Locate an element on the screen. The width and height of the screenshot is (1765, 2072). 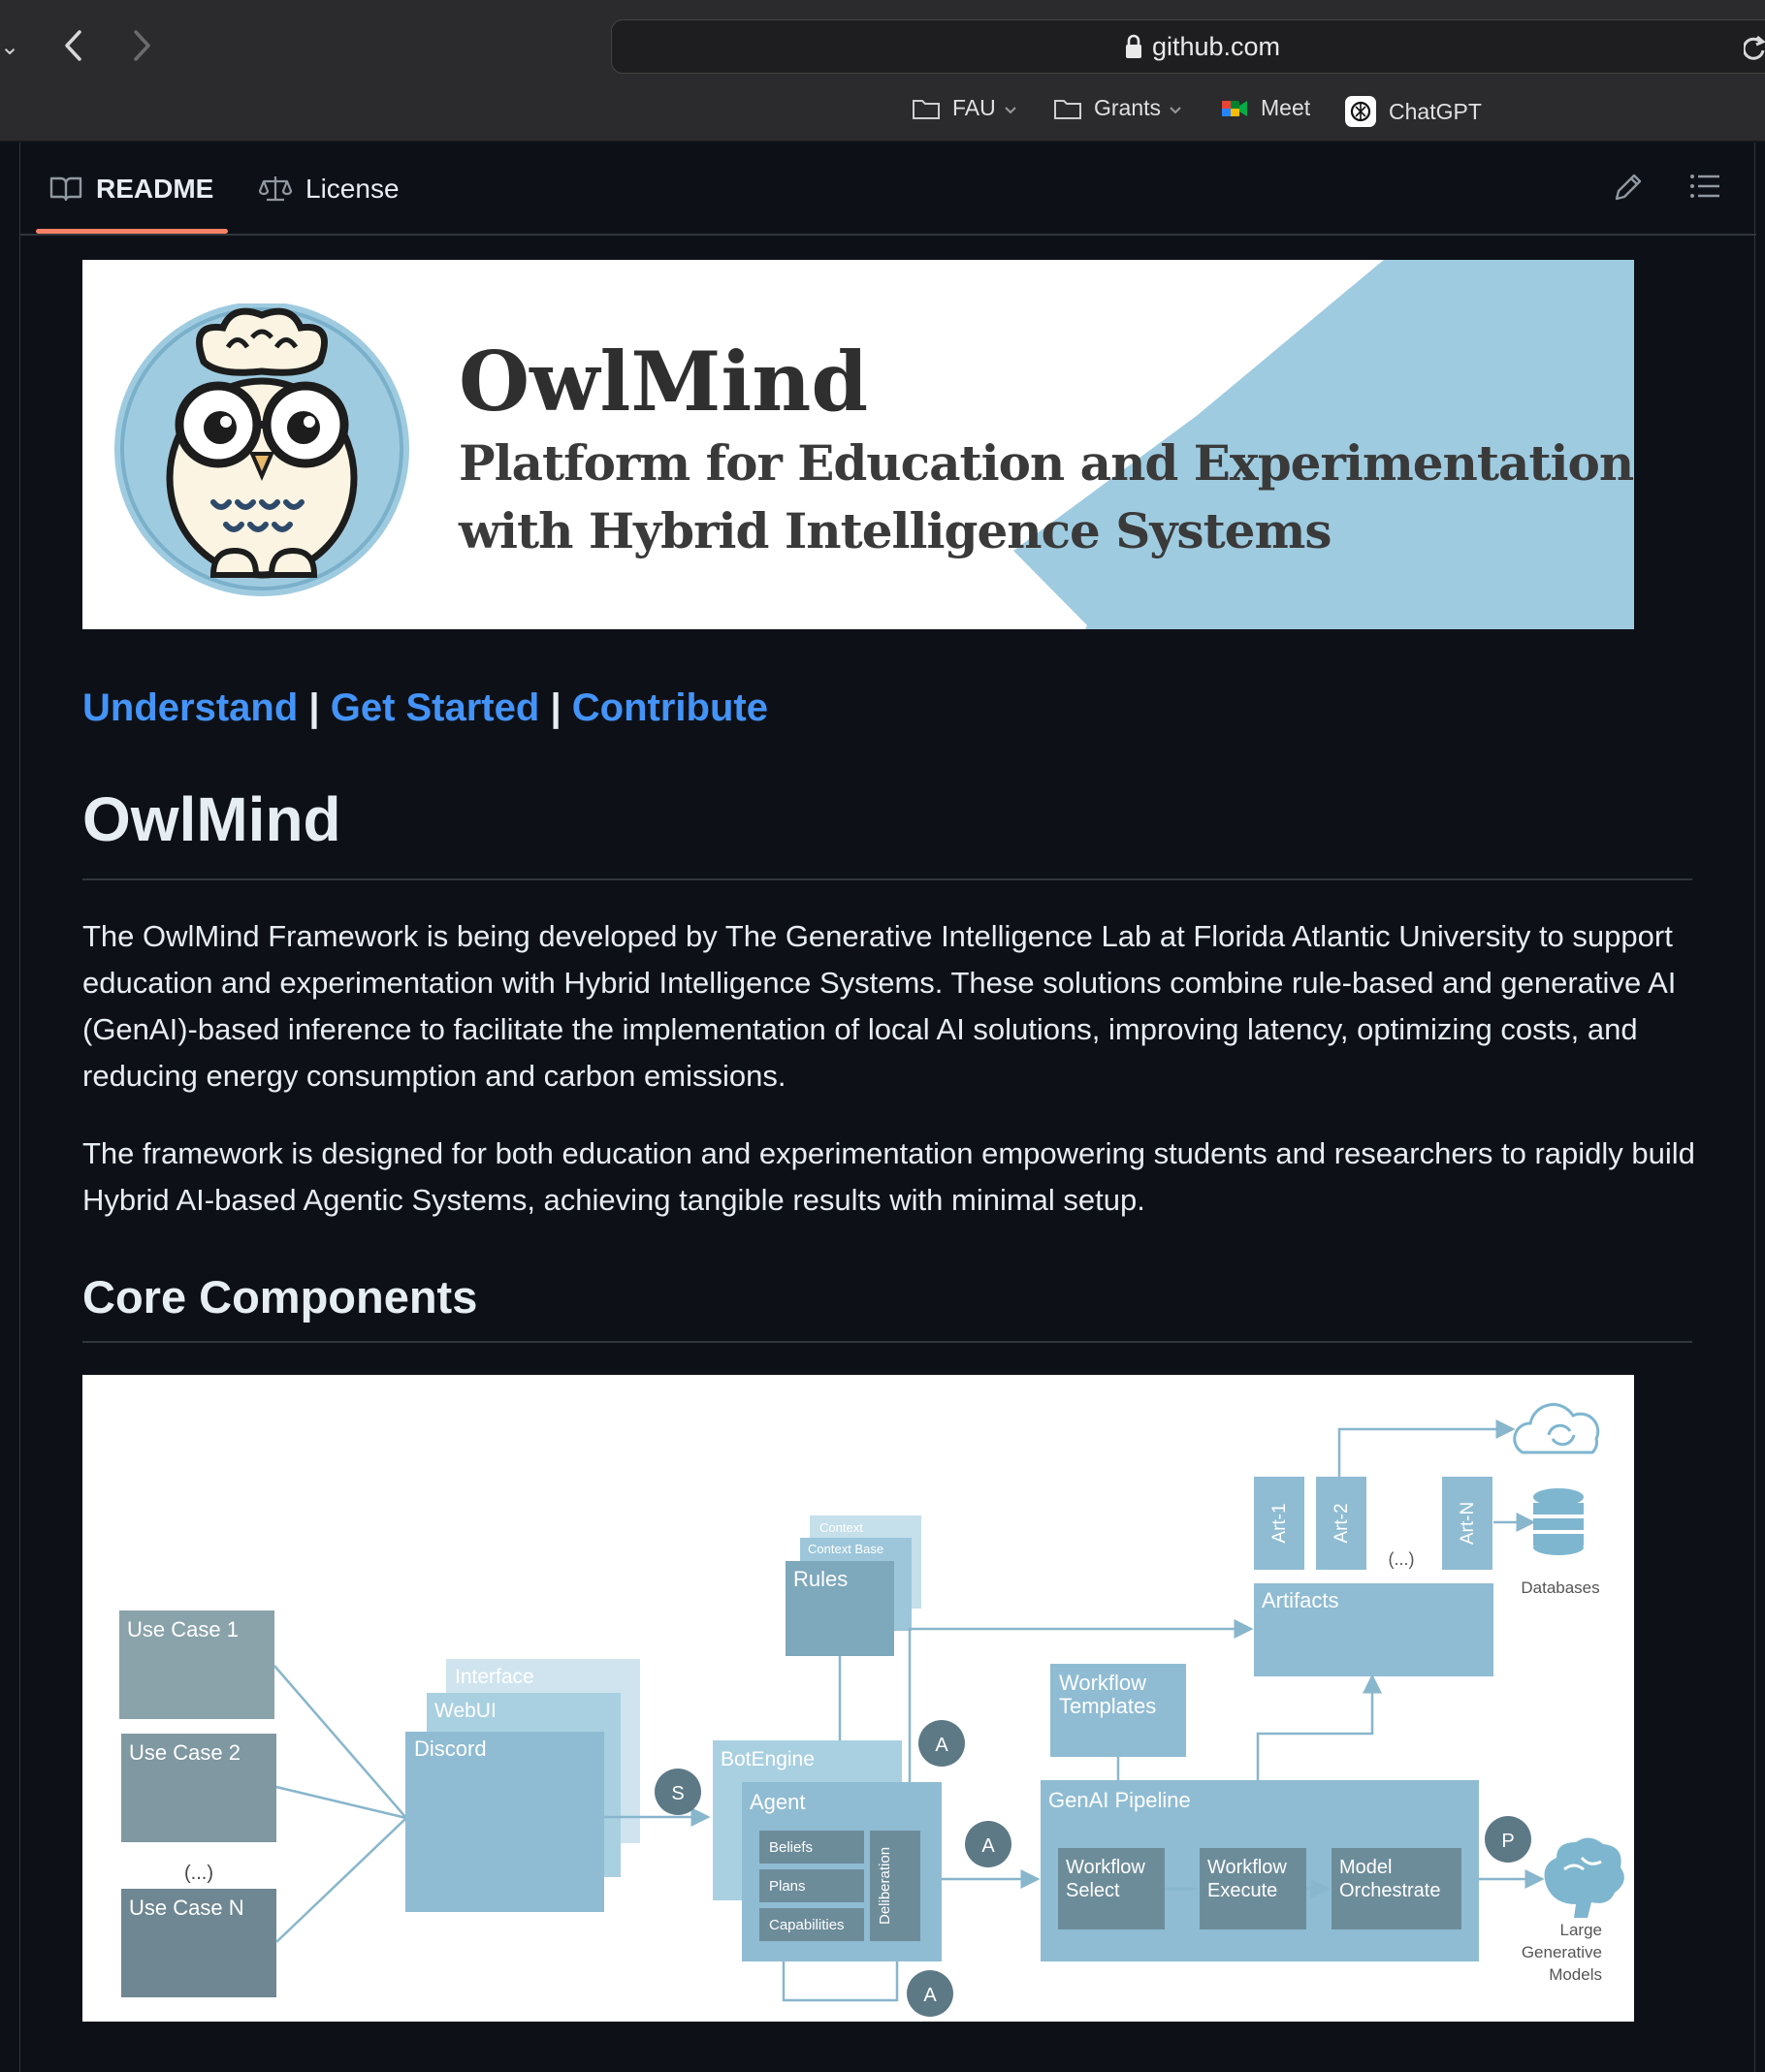
models-label: Large Generative Models is located at coordinates (1562, 1952).